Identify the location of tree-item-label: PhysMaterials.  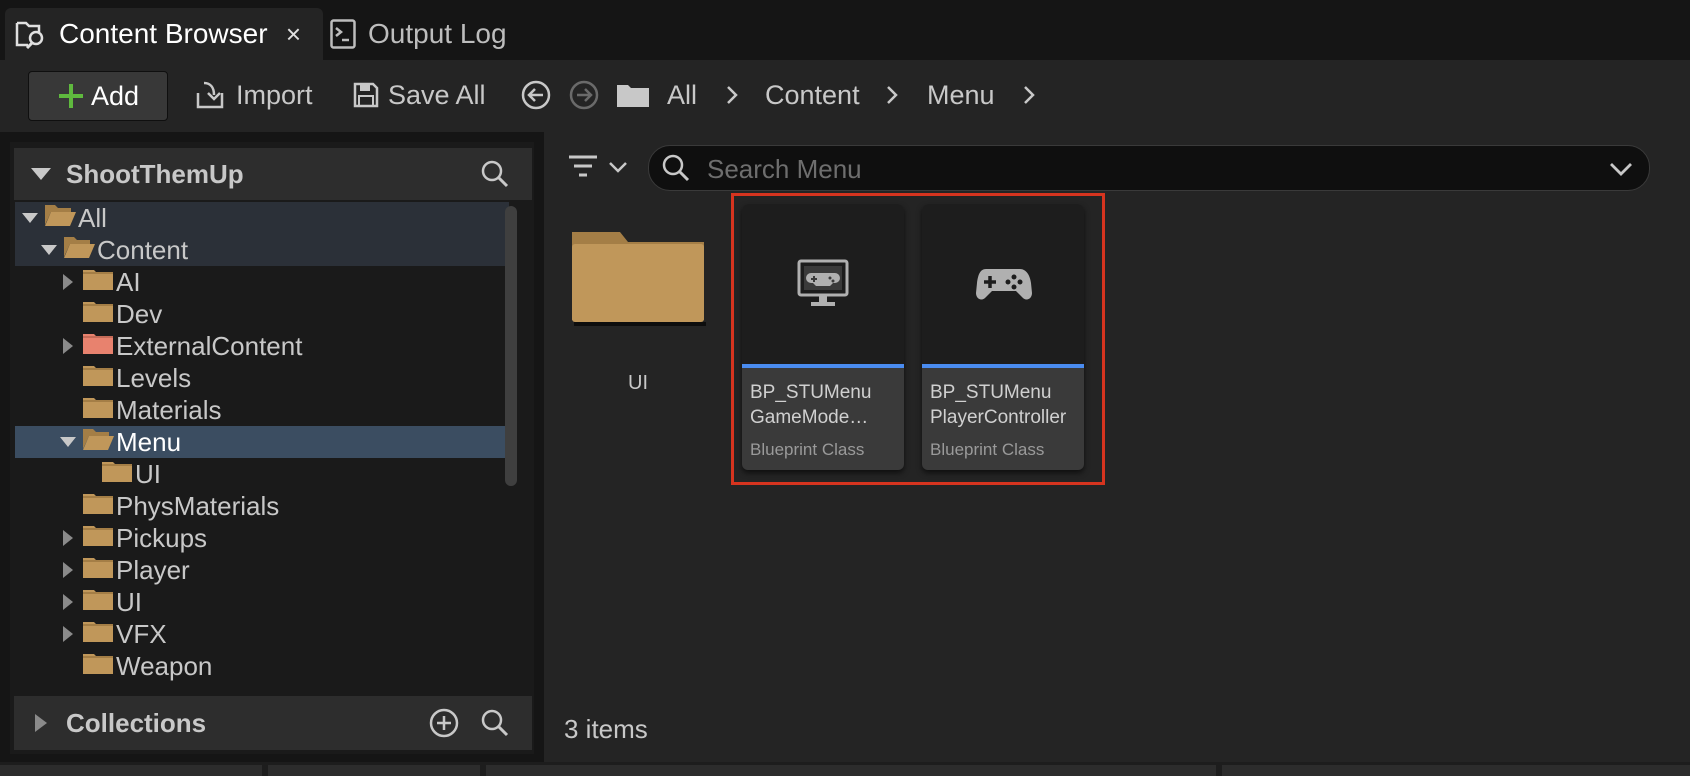
(198, 505).